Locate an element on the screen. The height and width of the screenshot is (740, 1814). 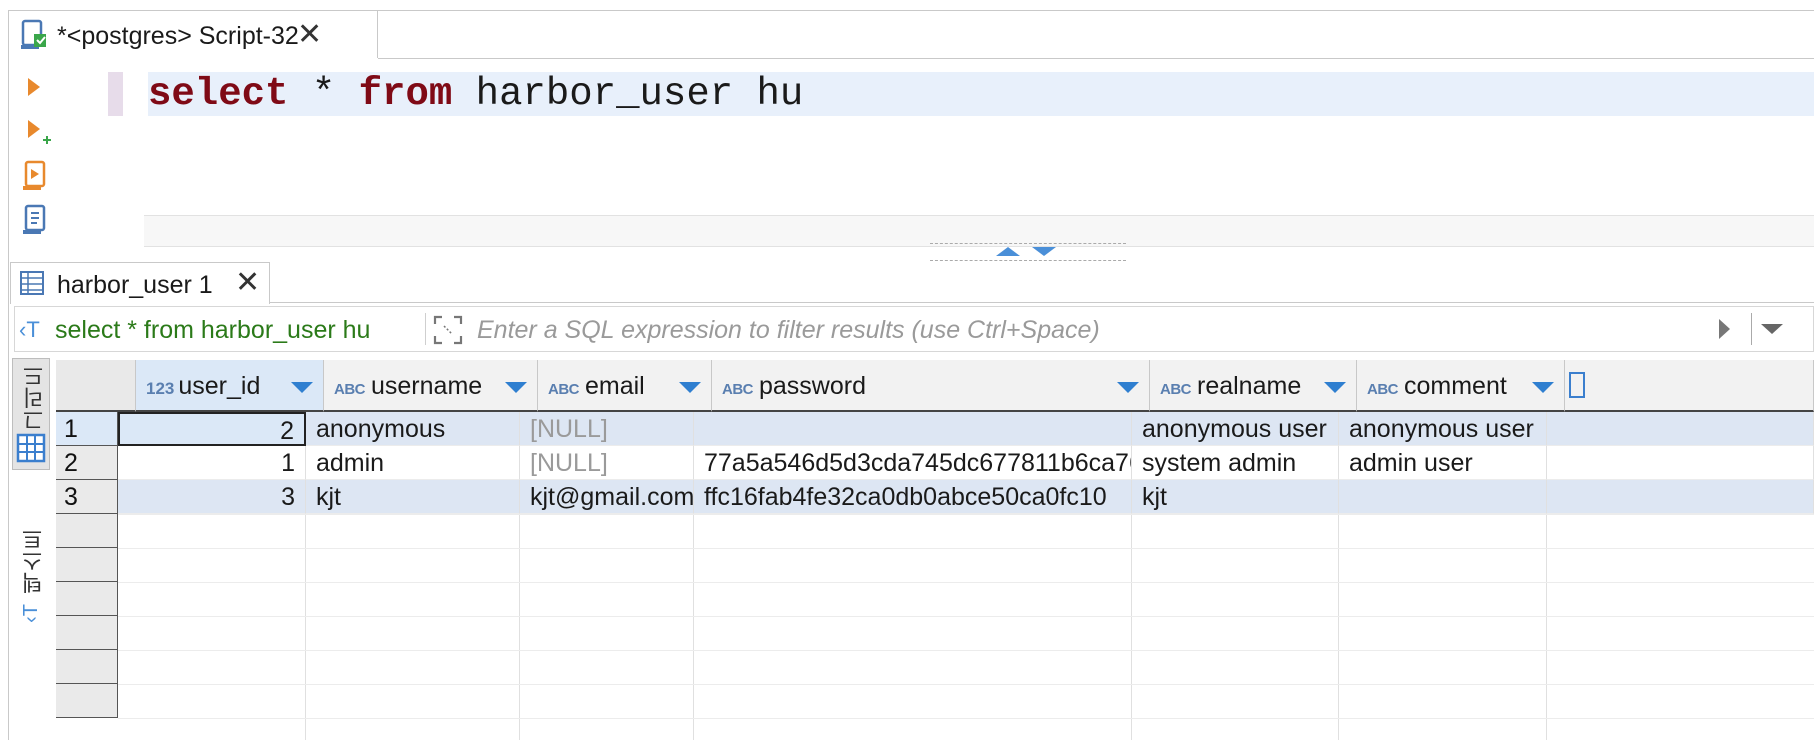
column-name: realname is located at coordinates (1249, 386).